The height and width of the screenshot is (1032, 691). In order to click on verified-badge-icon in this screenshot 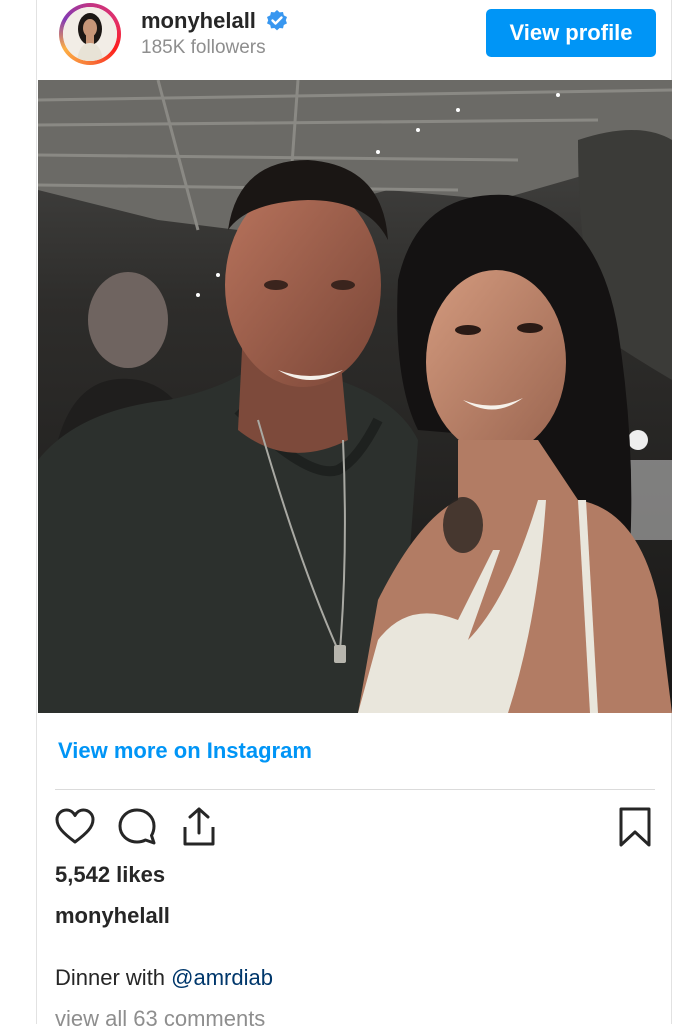, I will do `click(277, 20)`.